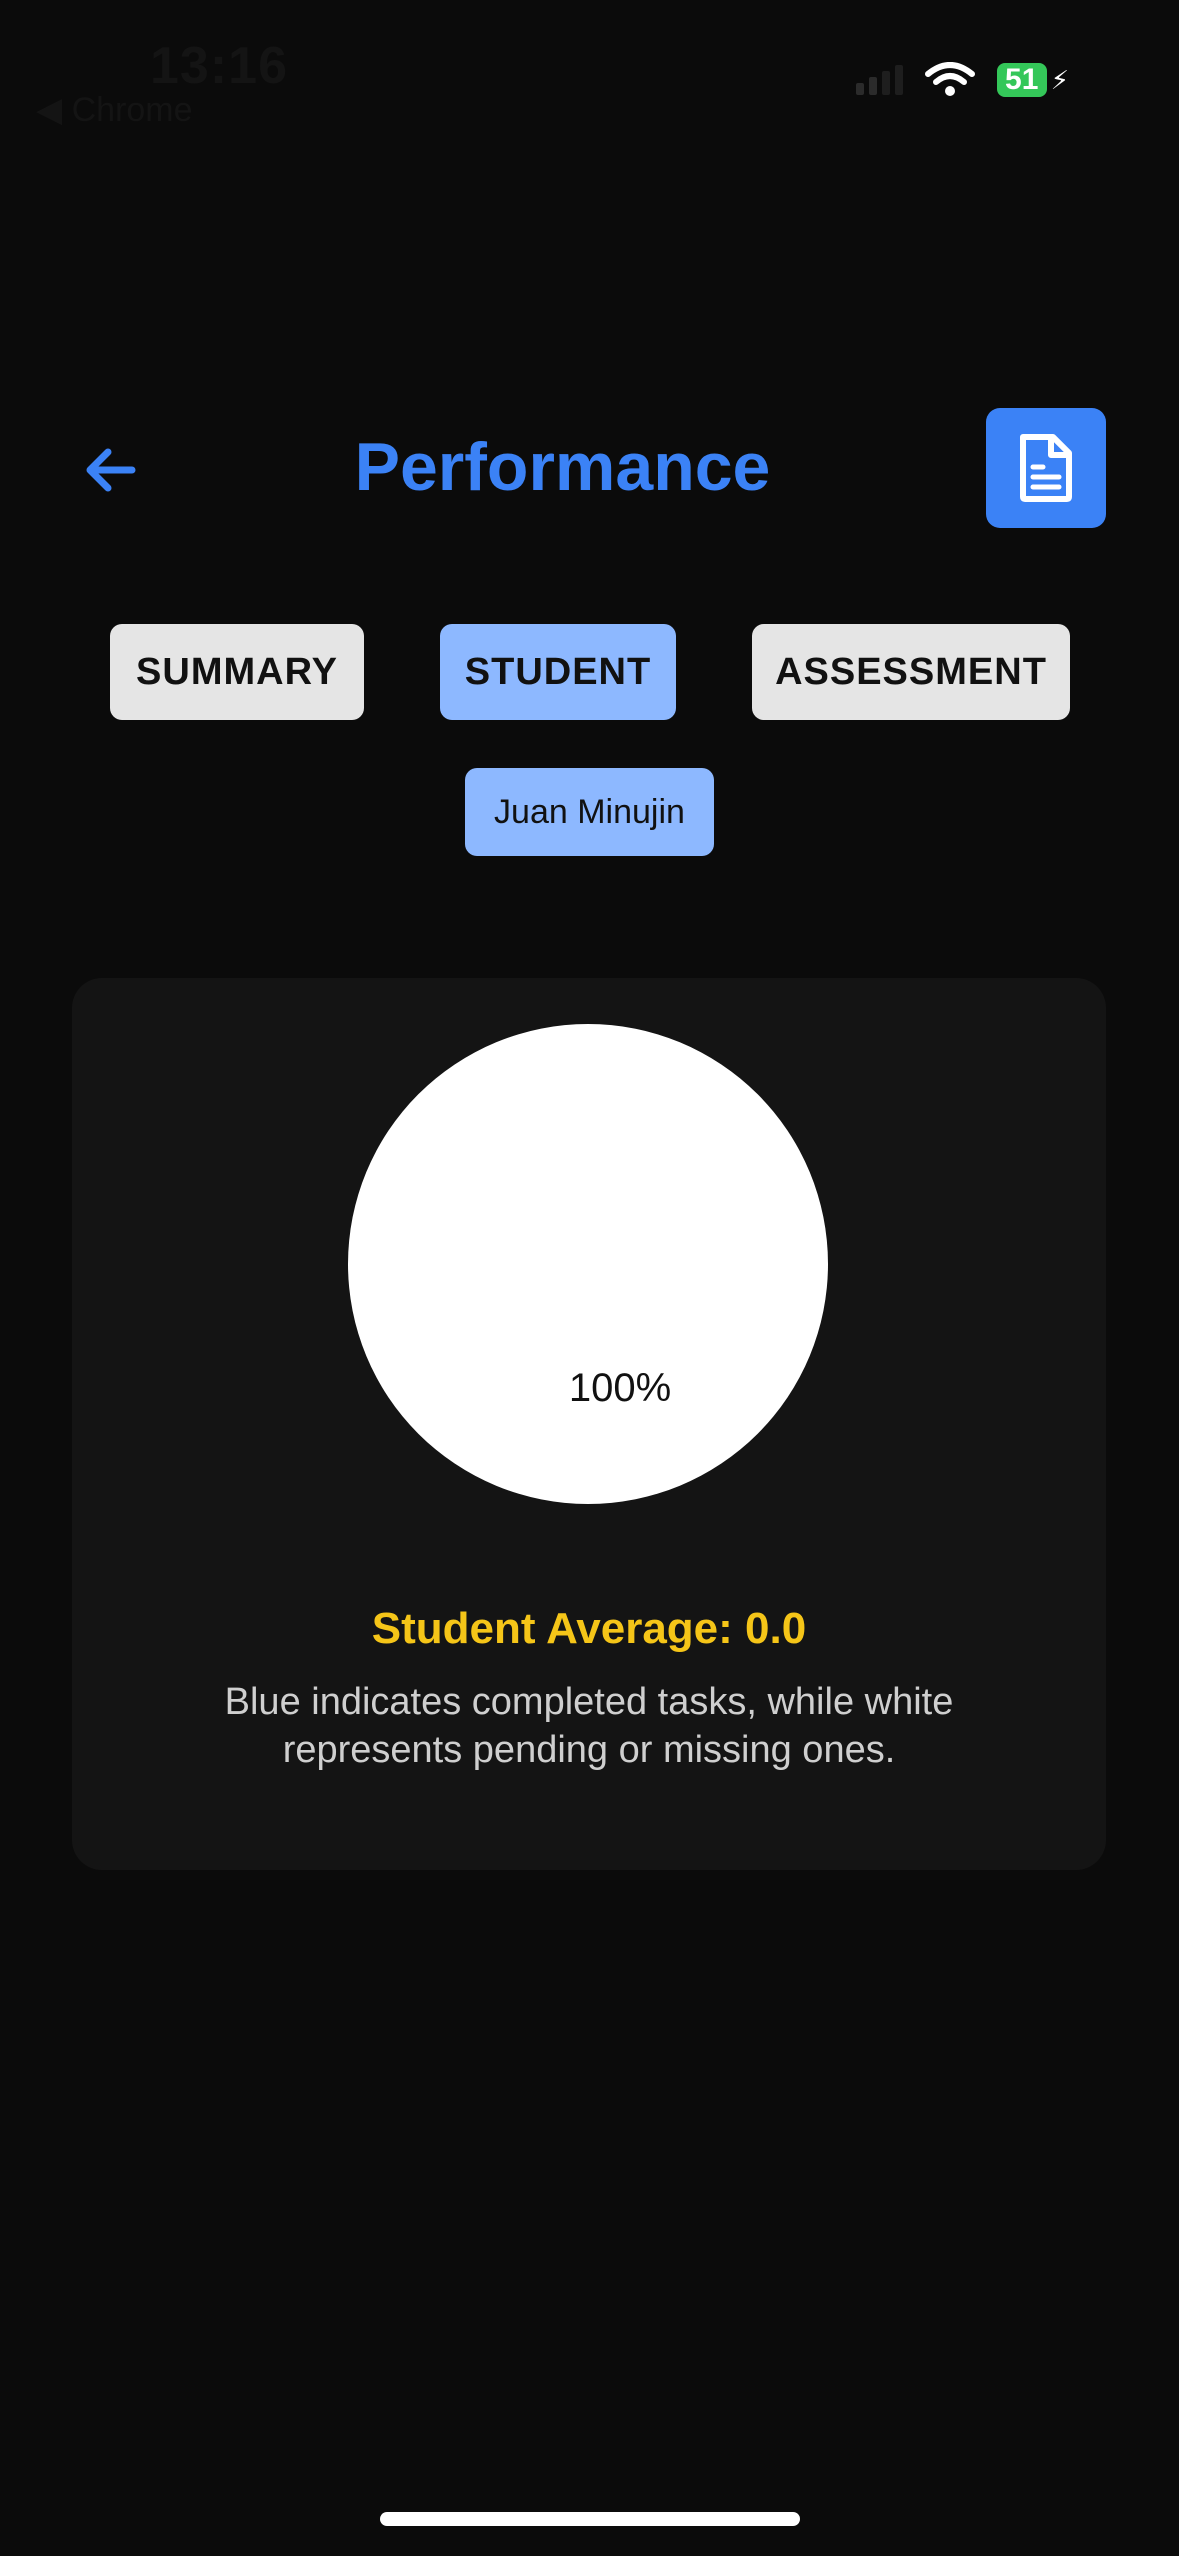 The image size is (1179, 2556). What do you see at coordinates (558, 672) in the screenshot?
I see `tab-student: STUDENT` at bounding box center [558, 672].